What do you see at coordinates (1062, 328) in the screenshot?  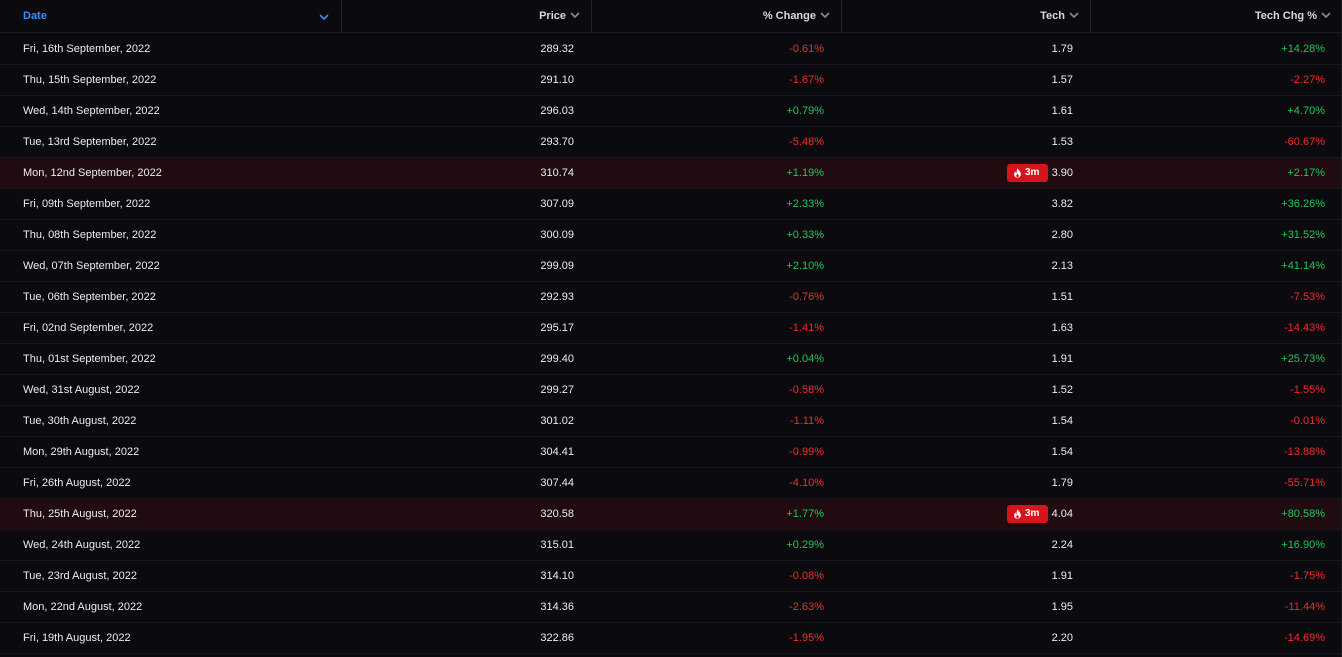 I see `cell-tech: 1.63` at bounding box center [1062, 328].